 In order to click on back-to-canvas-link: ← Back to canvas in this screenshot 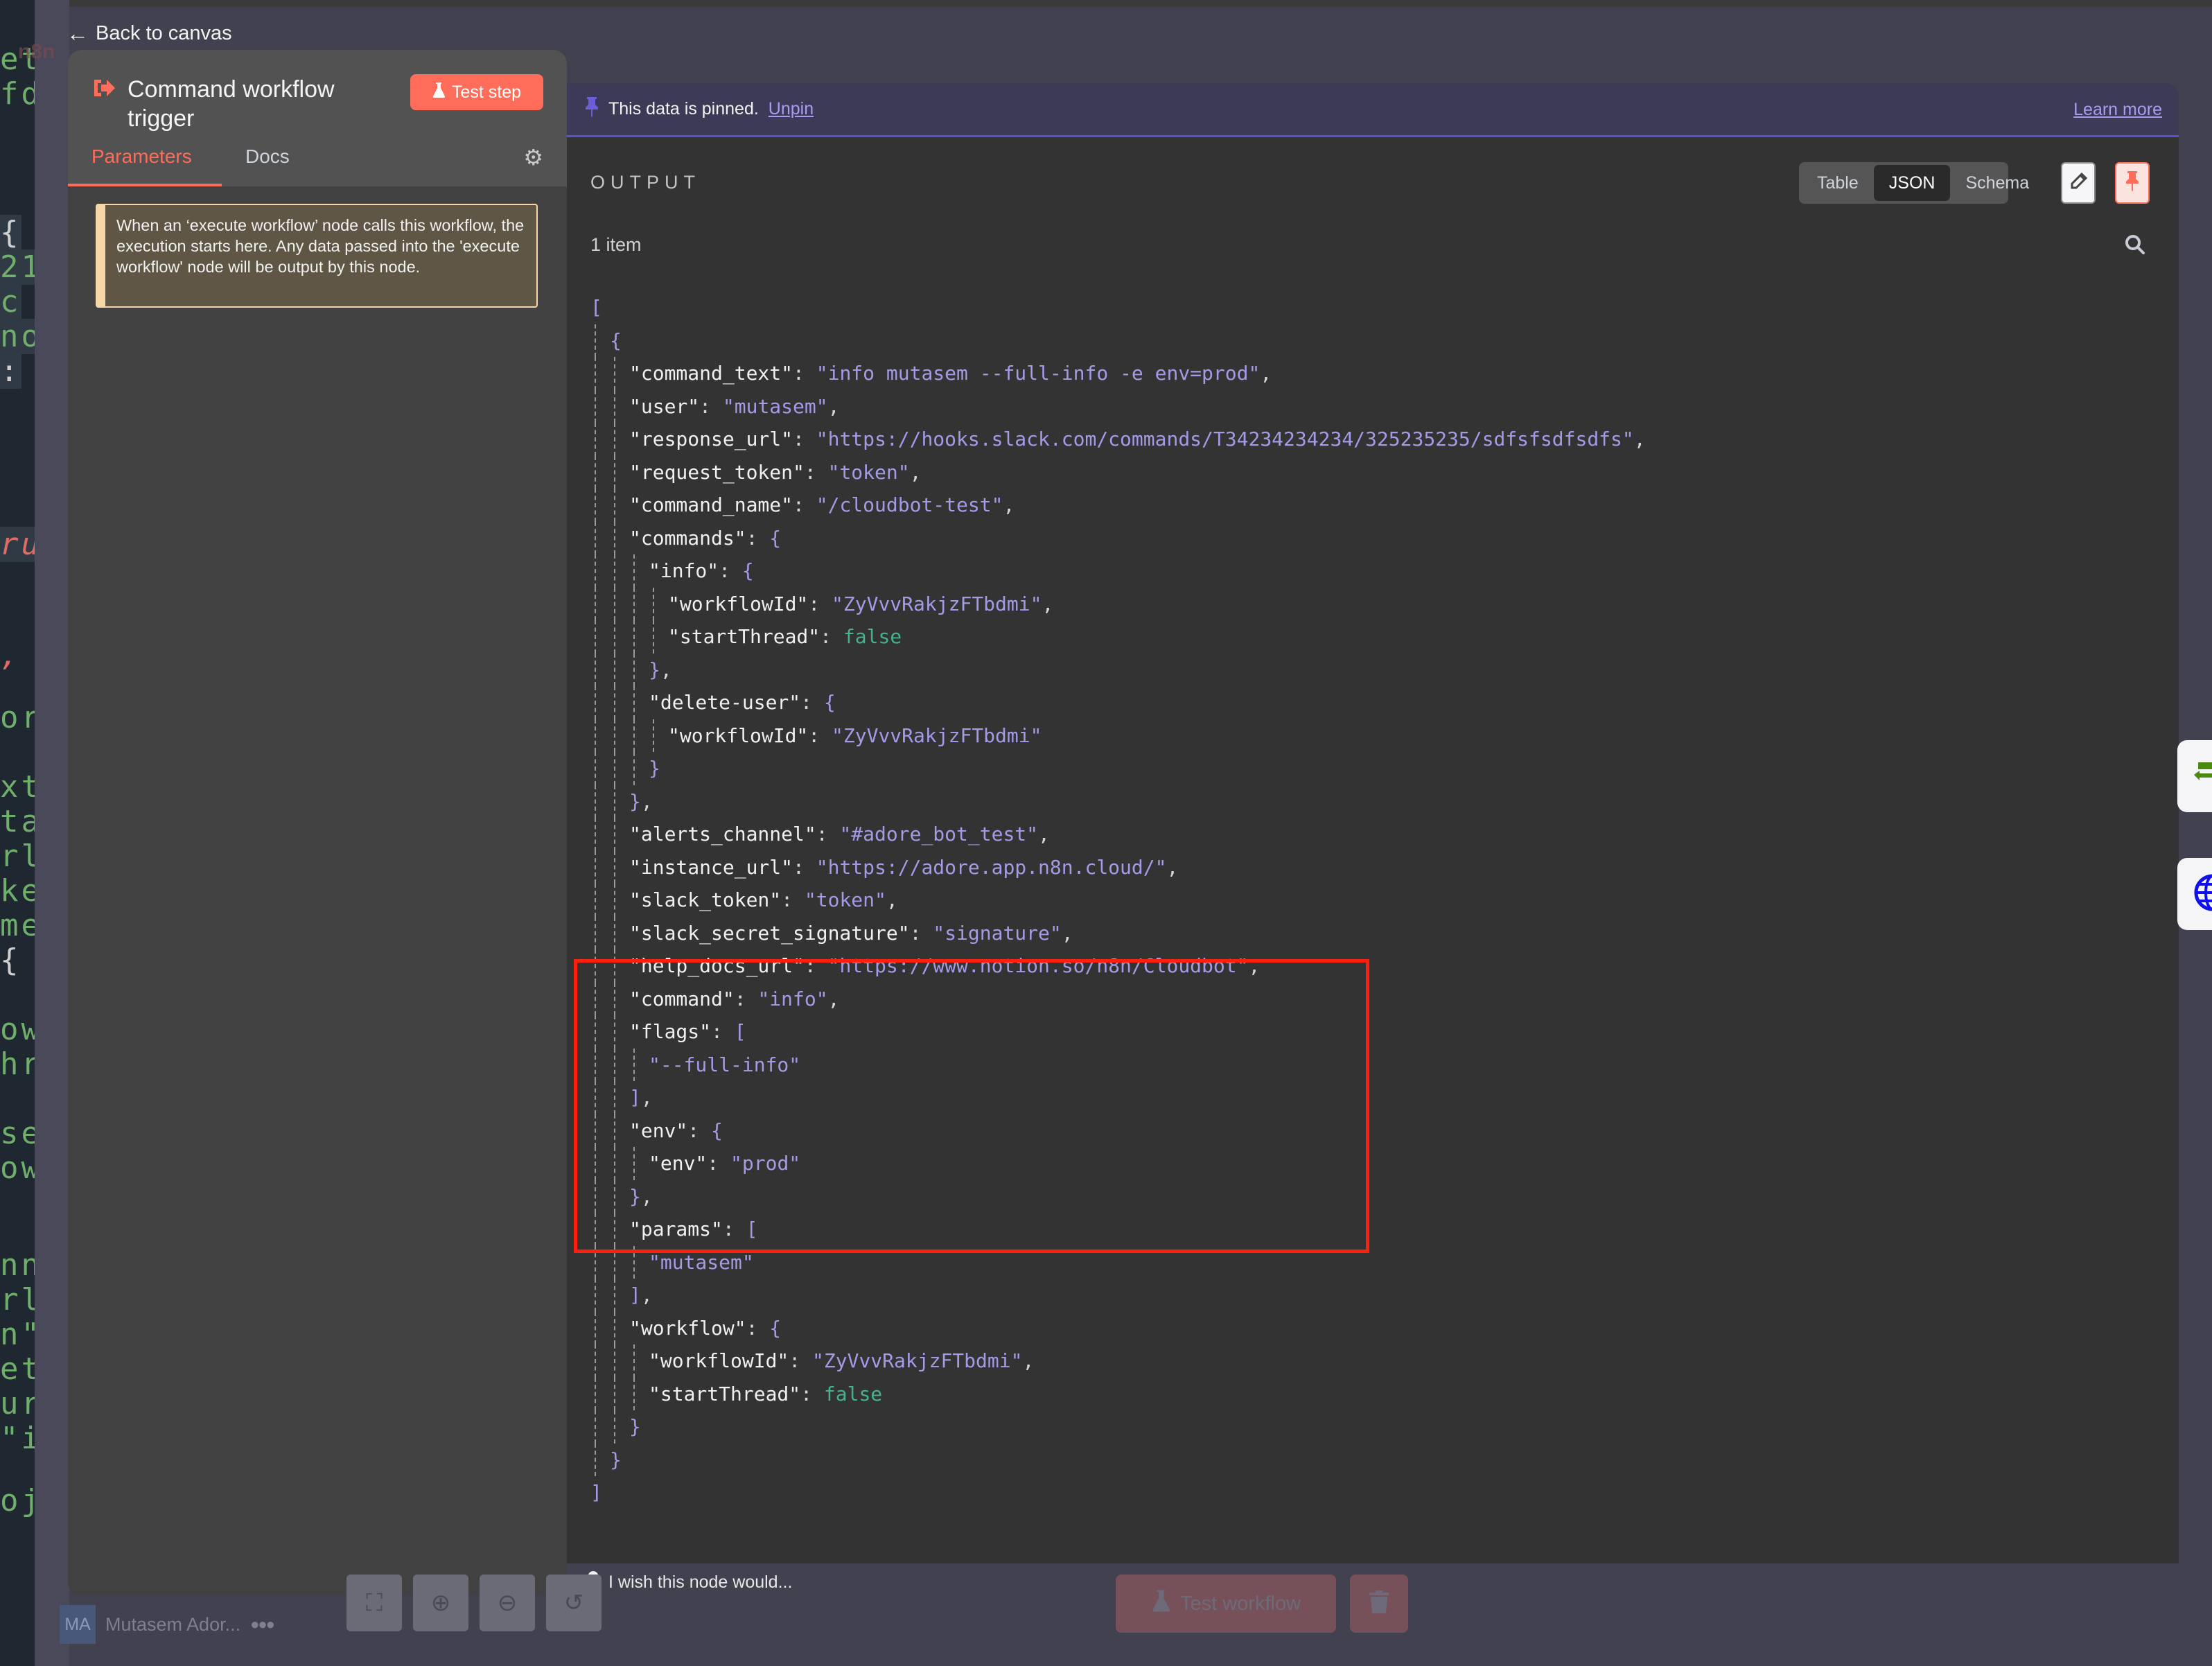, I will do `click(149, 33)`.